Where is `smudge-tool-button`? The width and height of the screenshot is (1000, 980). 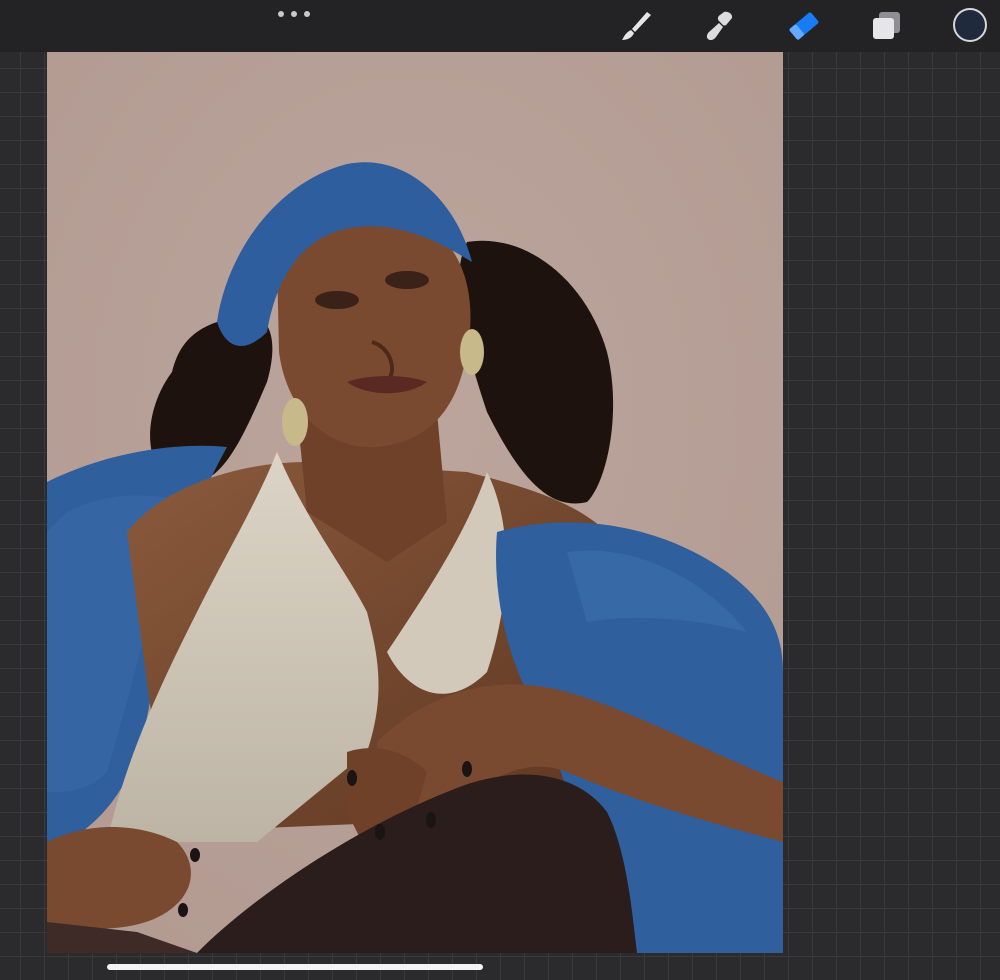
smudge-tool-button is located at coordinates (720, 26).